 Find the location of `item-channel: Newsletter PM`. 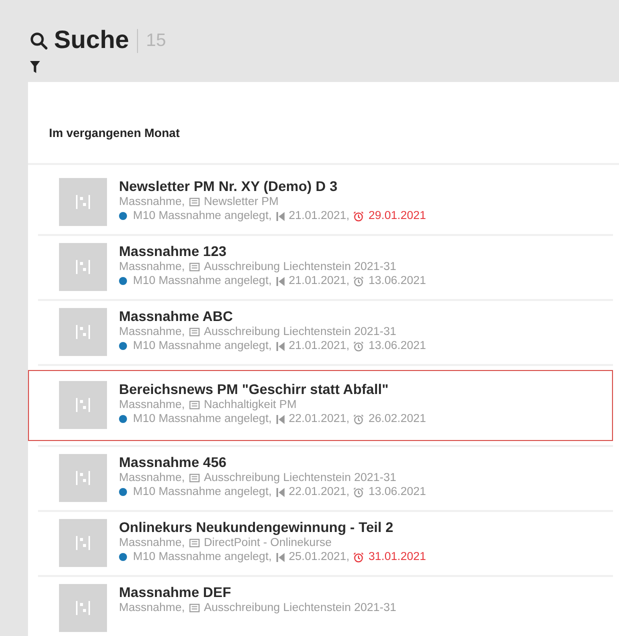

item-channel: Newsletter PM is located at coordinates (241, 202).